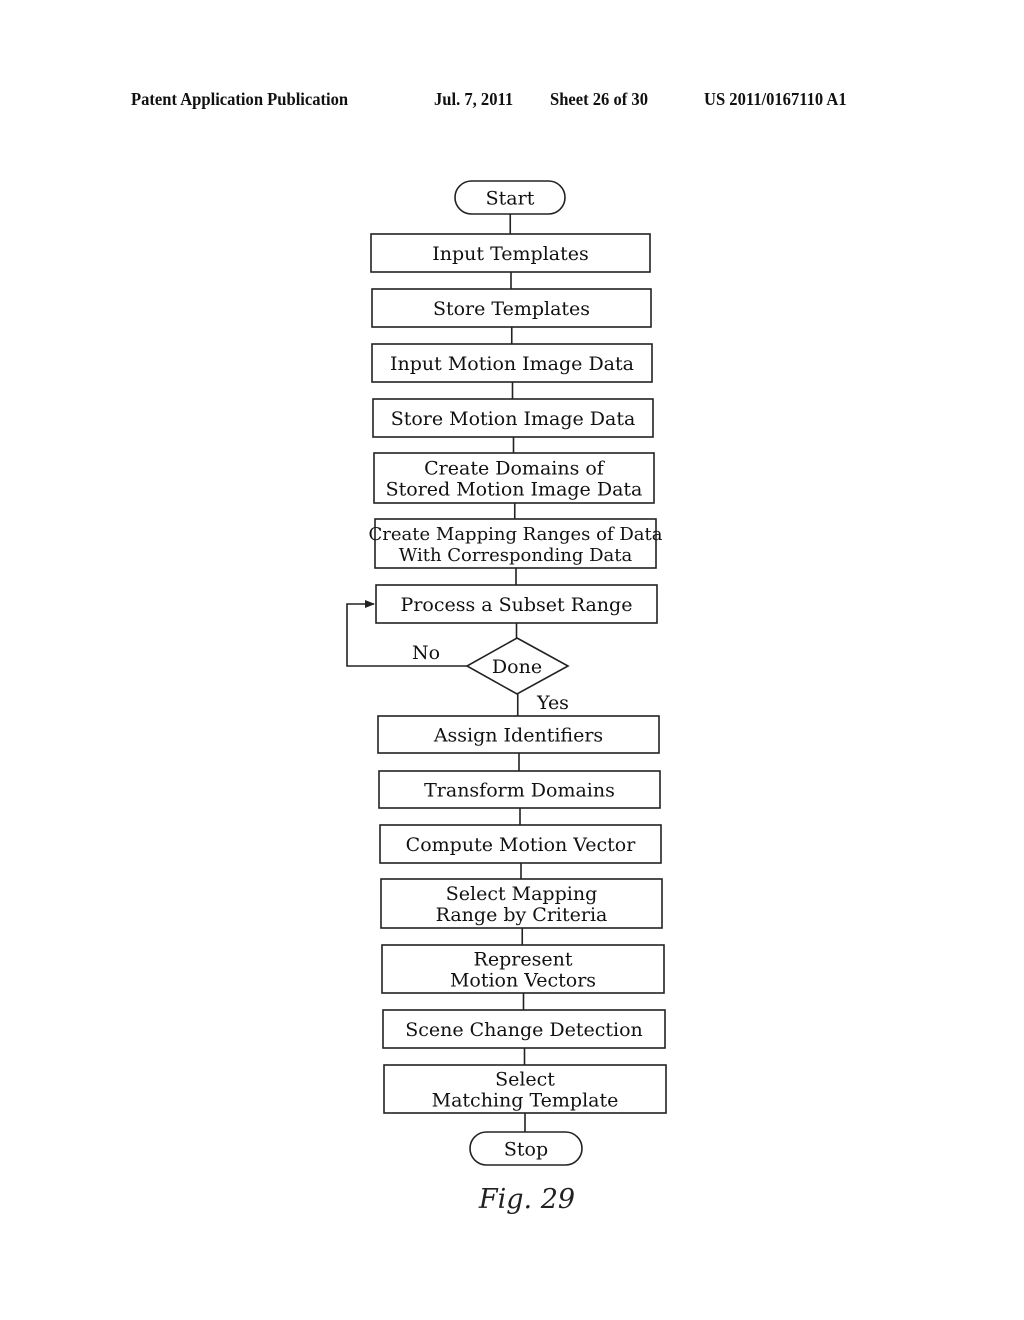 The height and width of the screenshot is (1320, 1024). I want to click on step-store-templates: Store Templates, so click(511, 308).